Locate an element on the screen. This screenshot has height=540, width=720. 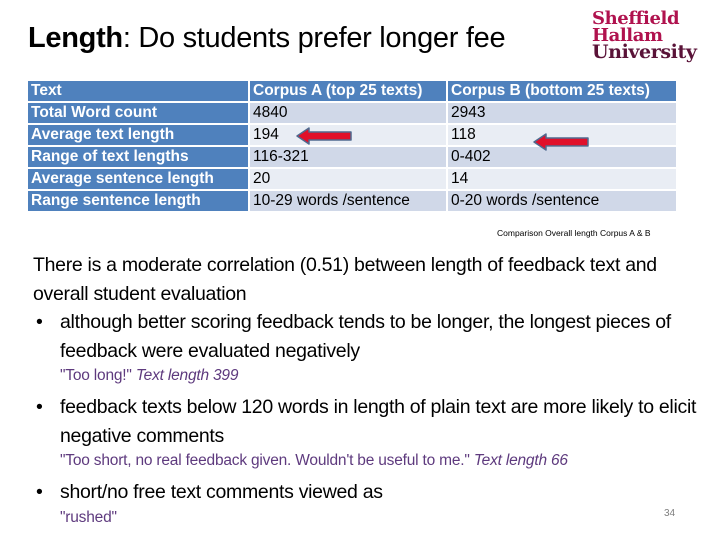
table-caption: Comparison Overall length Corpus A & B is located at coordinates (574, 233).